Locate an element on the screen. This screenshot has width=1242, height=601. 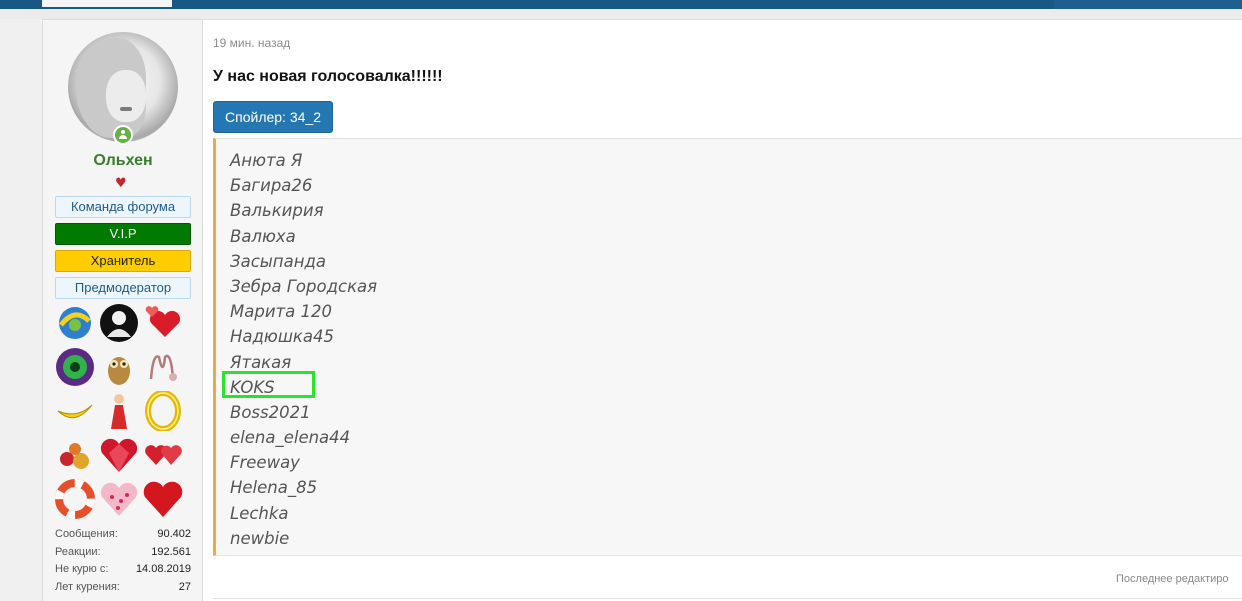
name-list-item: Lechka is located at coordinates (259, 513).